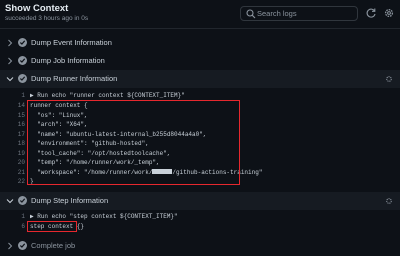 This screenshot has width=400, height=256. I want to click on step-dump-runner-information: Dump Runner Information, so click(200, 79).